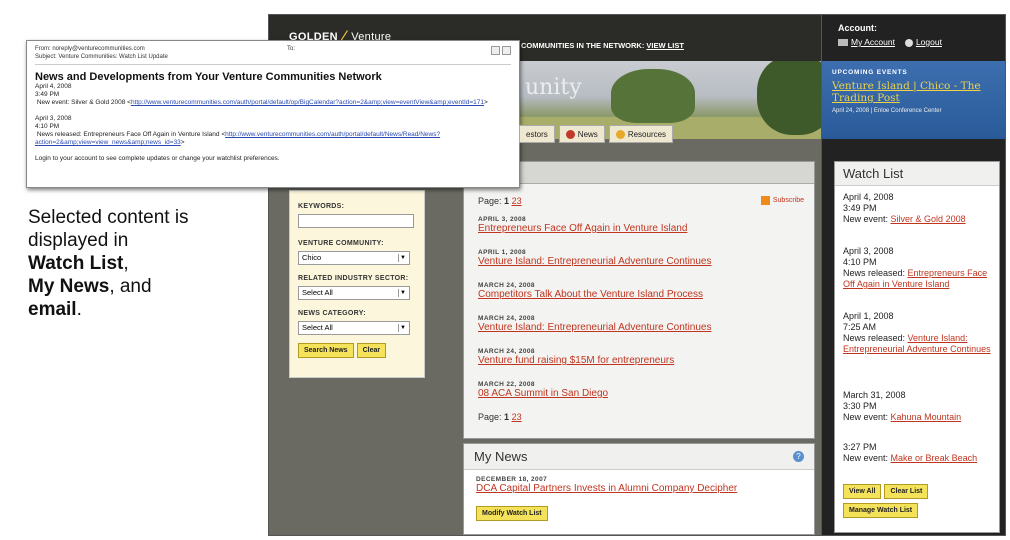 The width and height of the screenshot is (1010, 540). I want to click on tab-label: News, so click(587, 134).